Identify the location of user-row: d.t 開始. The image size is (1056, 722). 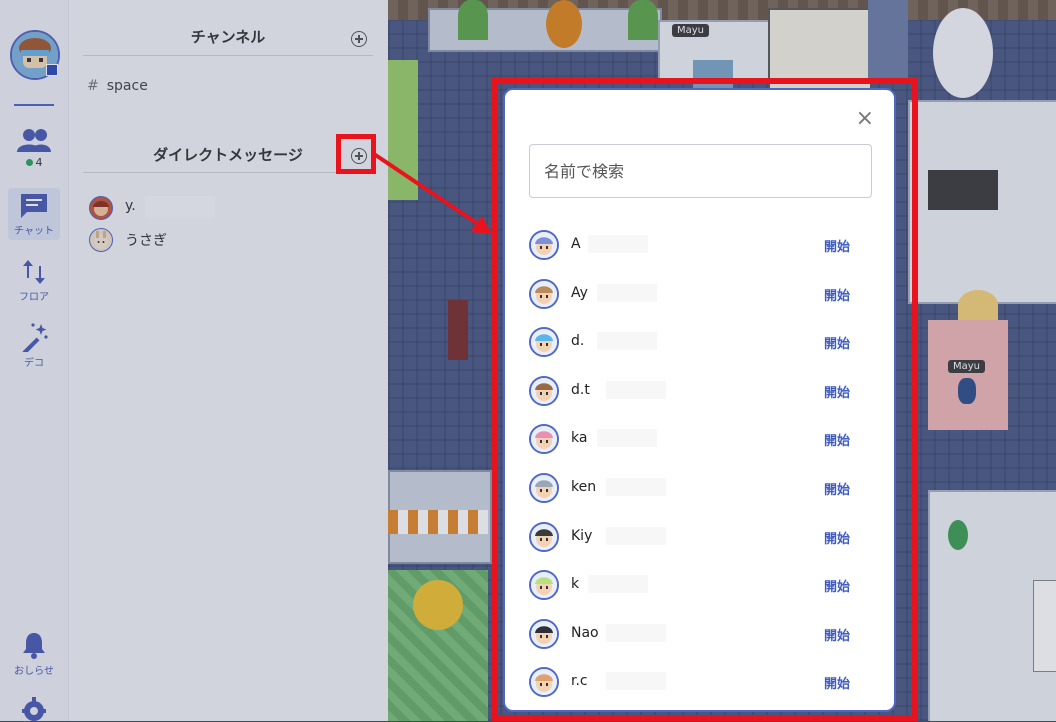
(701, 392).